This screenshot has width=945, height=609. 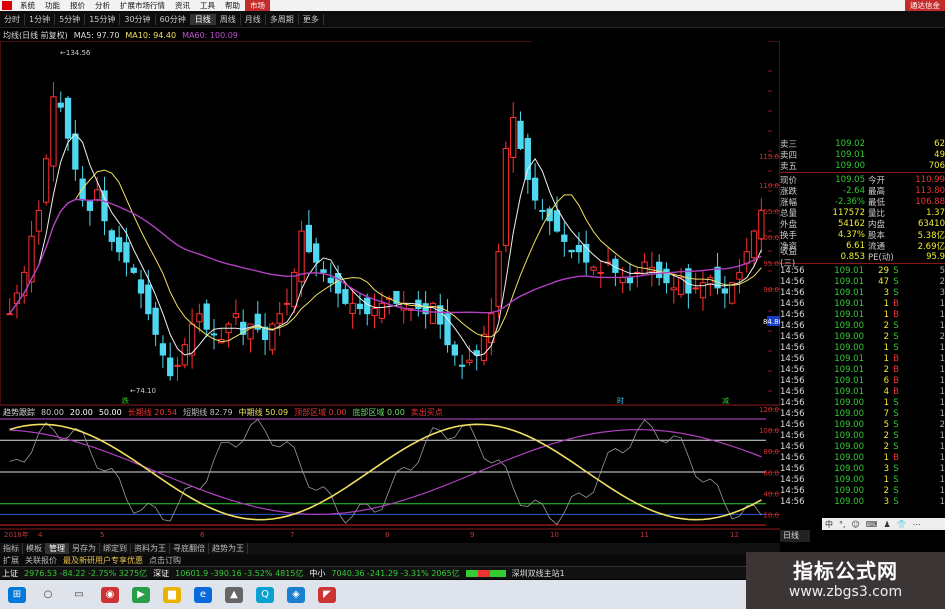 What do you see at coordinates (207, 5) in the screenshot?
I see `menu-tools: 工具` at bounding box center [207, 5].